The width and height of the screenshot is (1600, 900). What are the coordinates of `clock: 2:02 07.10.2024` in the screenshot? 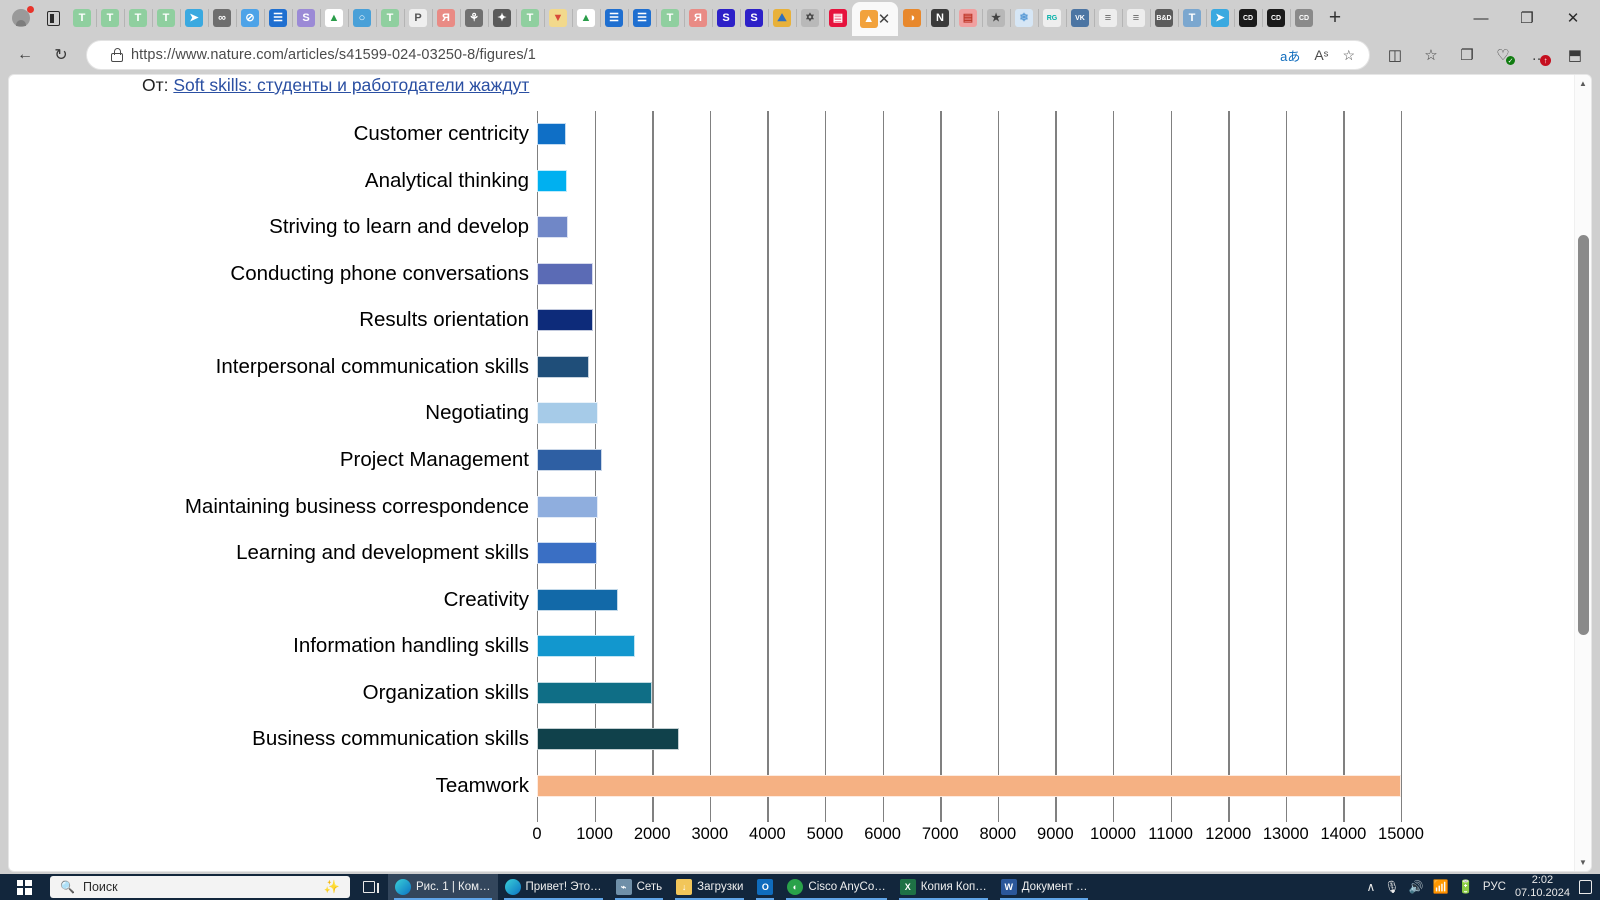 It's located at (1542, 886).